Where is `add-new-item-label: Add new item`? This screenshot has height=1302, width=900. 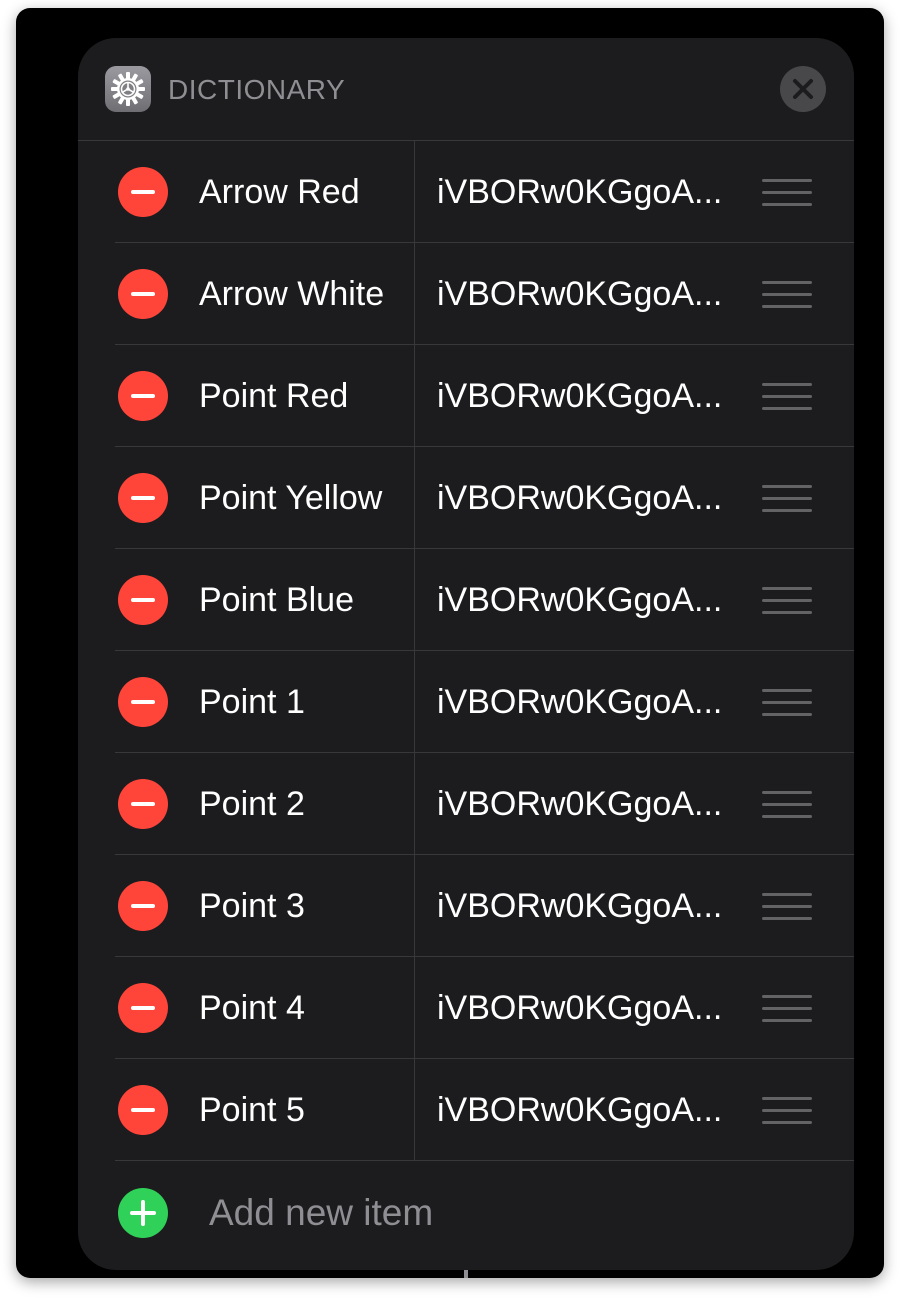
add-new-item-label: Add new item is located at coordinates (321, 1212).